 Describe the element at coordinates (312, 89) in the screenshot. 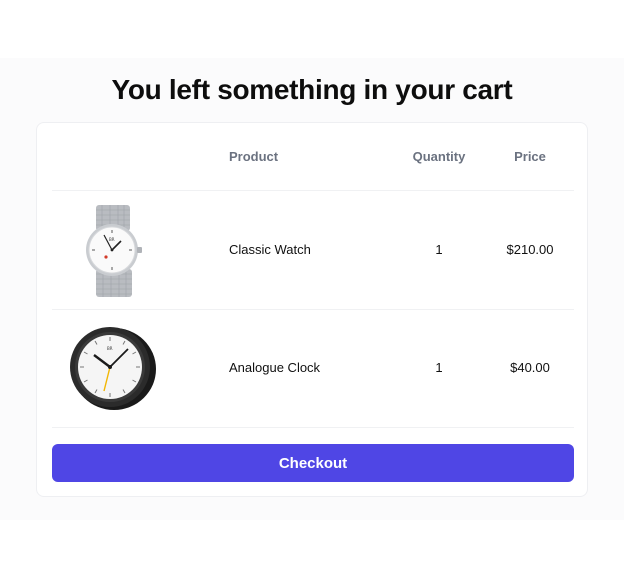

I see `page-title: You left something in your cart` at that location.